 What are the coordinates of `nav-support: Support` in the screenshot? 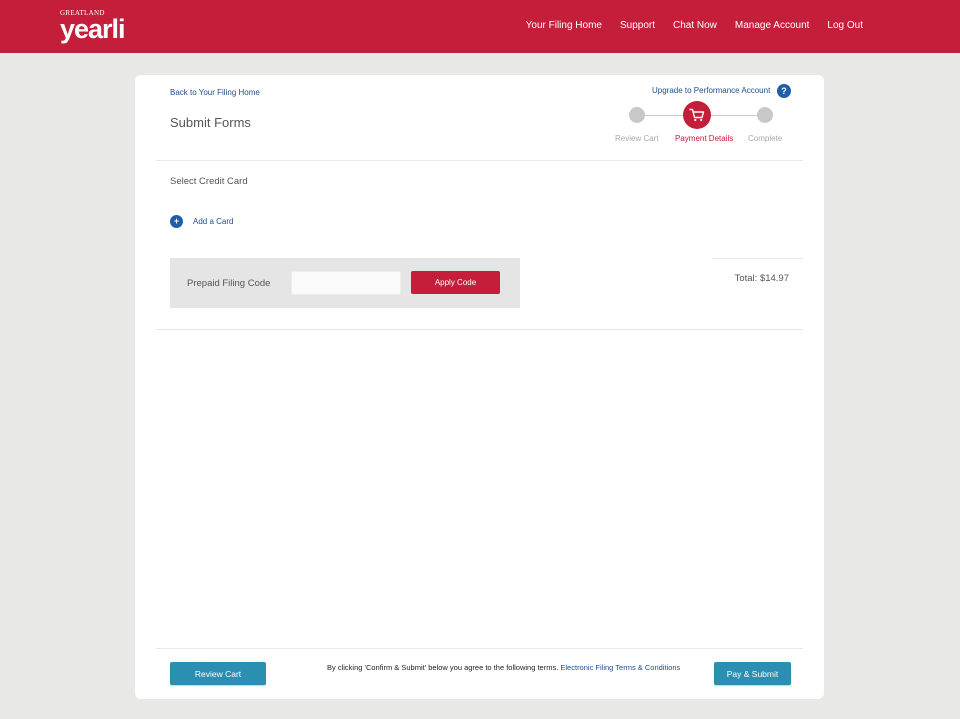 It's located at (637, 25).